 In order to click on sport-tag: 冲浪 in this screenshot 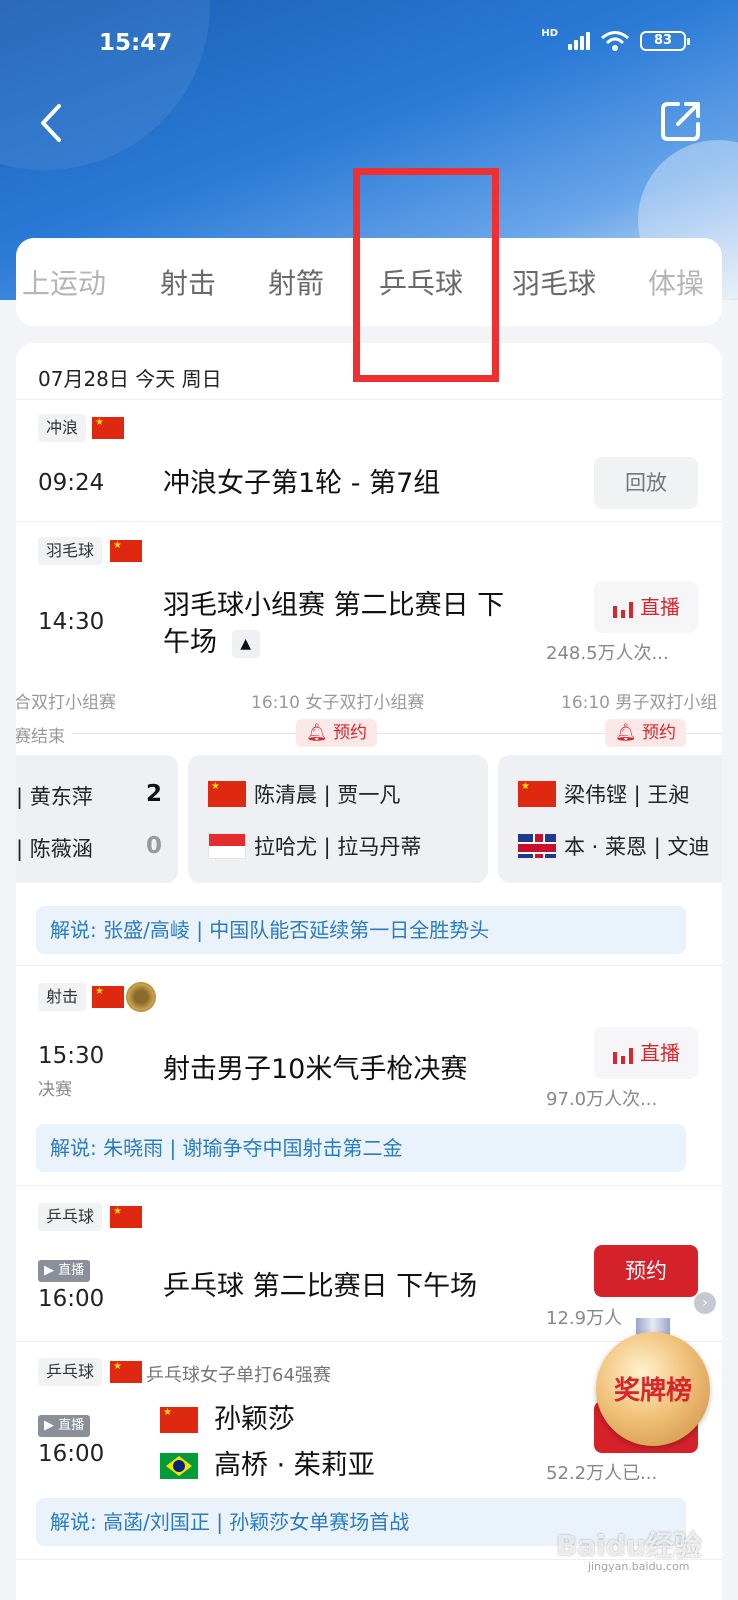, I will do `click(62, 428)`.